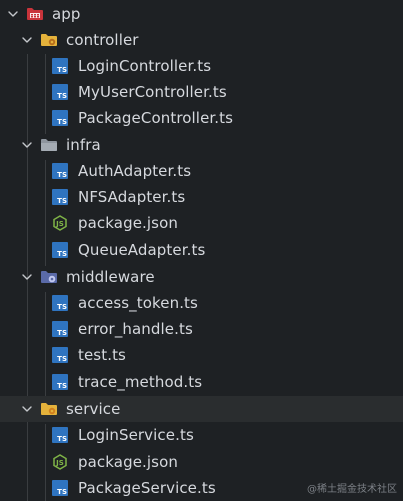  Describe the element at coordinates (138, 303) in the screenshot. I see `file-label: access_token.ts` at that location.